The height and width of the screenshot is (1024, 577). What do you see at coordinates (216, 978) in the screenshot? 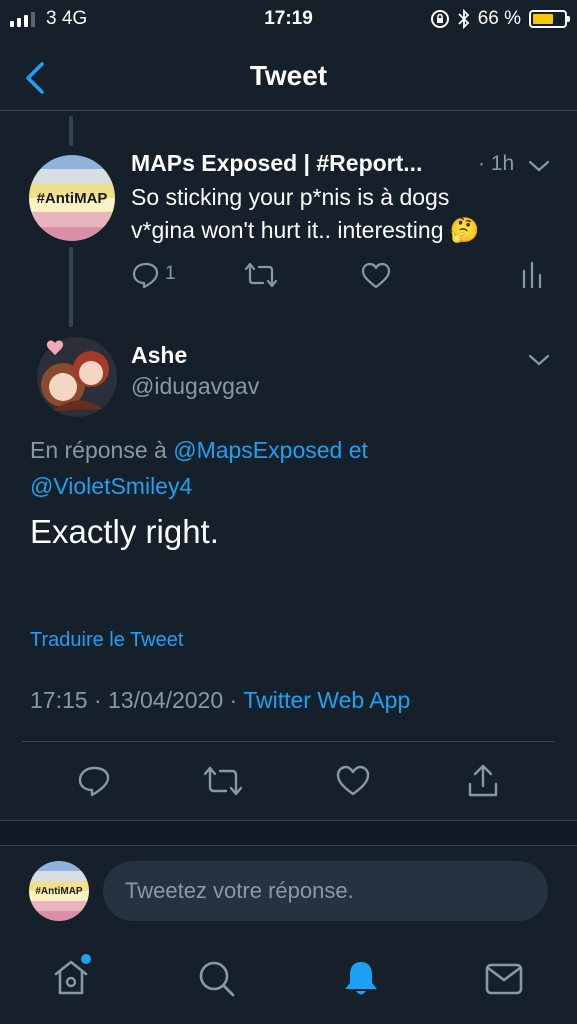
I see `search-icon` at bounding box center [216, 978].